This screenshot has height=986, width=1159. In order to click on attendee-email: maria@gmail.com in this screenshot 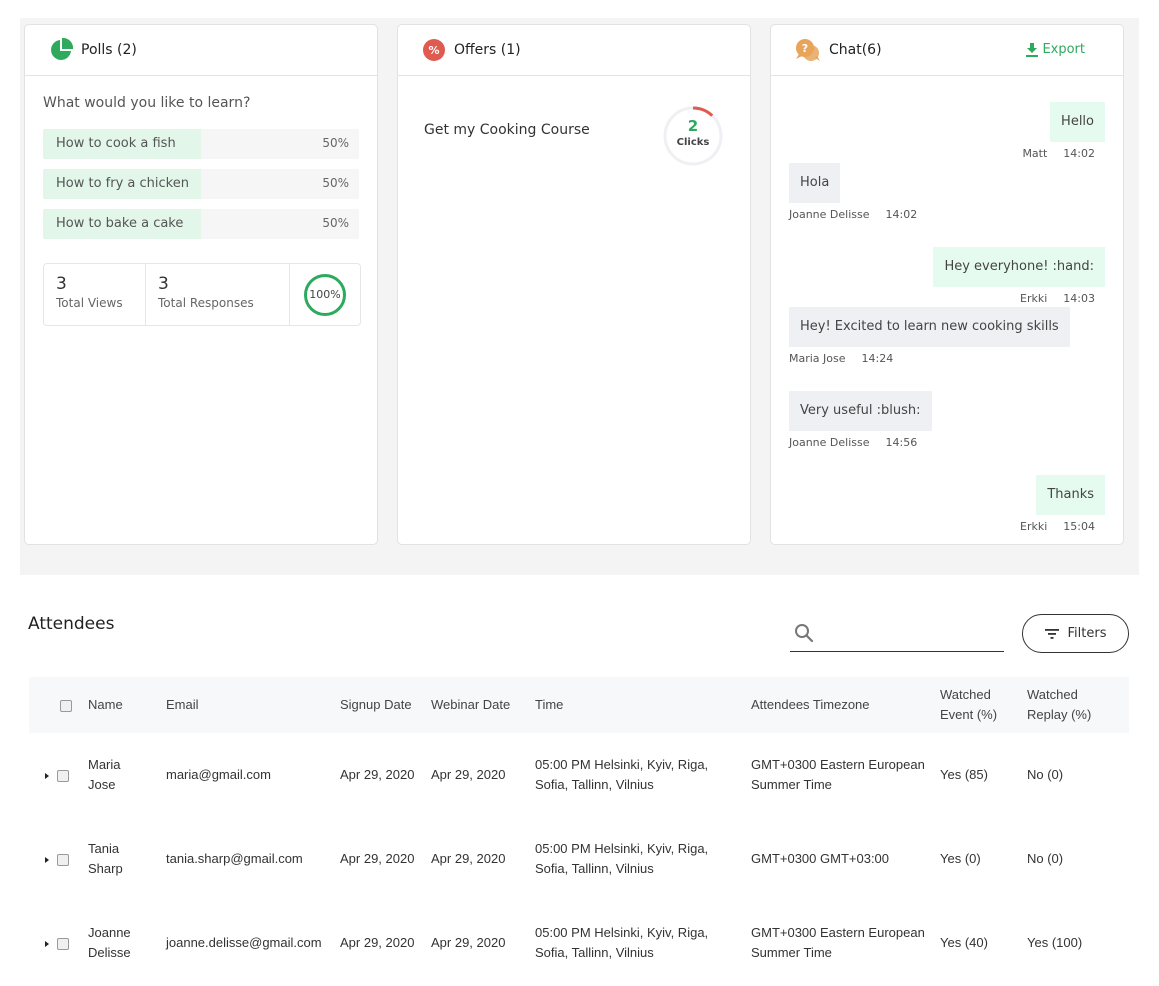, I will do `click(218, 774)`.